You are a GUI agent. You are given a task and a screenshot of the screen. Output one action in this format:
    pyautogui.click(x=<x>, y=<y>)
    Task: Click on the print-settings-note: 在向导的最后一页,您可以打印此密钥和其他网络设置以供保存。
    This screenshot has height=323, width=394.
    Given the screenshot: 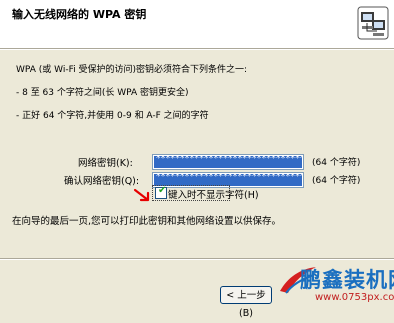 What is the action you would take?
    pyautogui.click(x=147, y=221)
    